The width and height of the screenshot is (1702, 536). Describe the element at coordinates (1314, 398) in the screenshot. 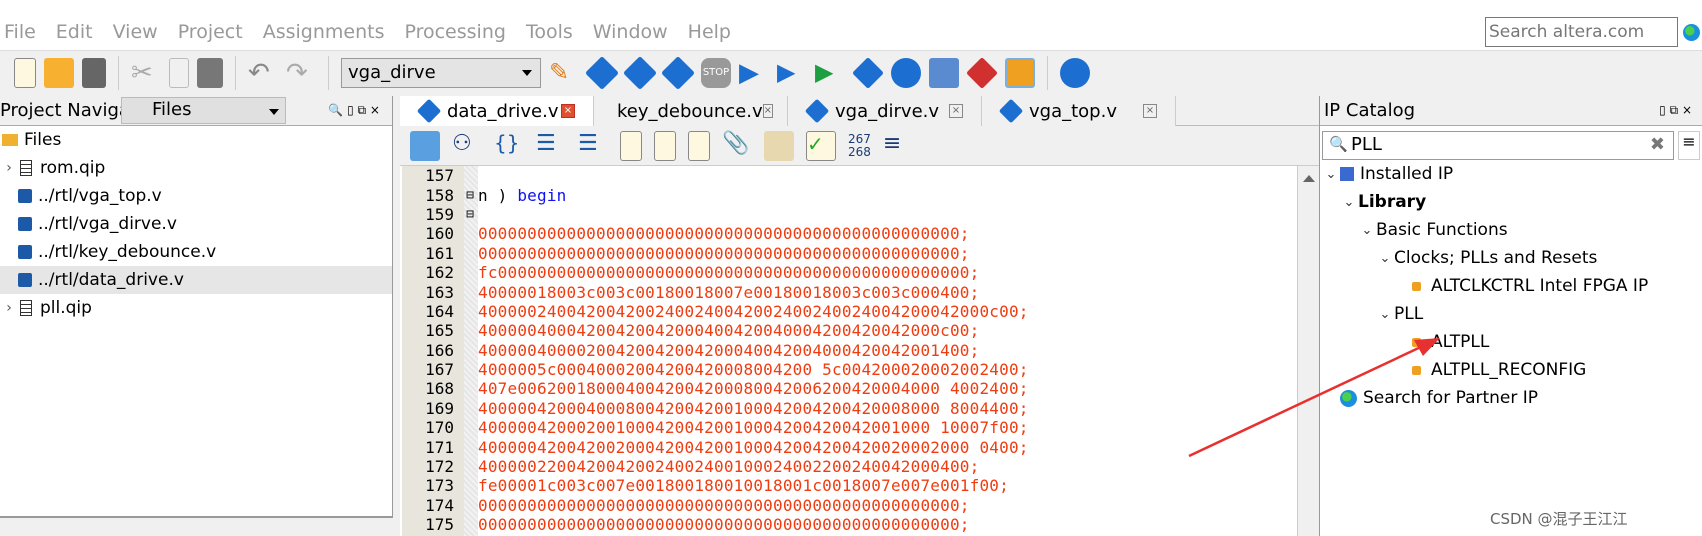

I see `annotation-arrow` at that location.